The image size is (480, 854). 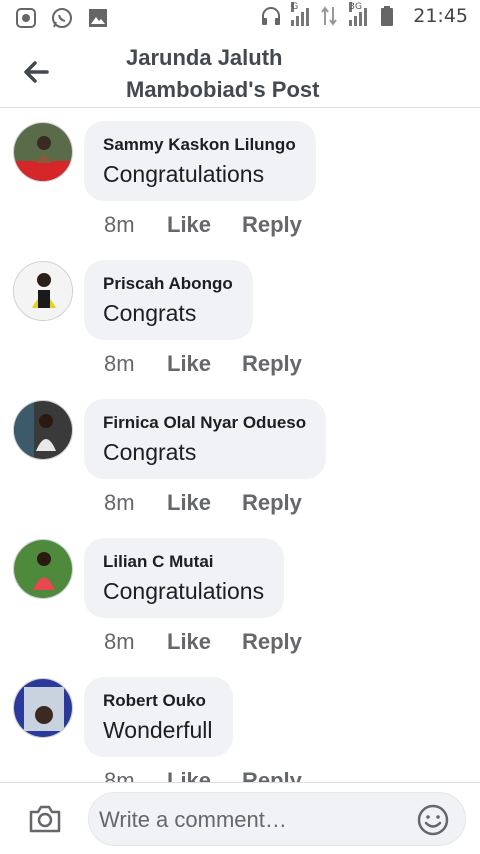 I want to click on headphones-icon, so click(x=271, y=16).